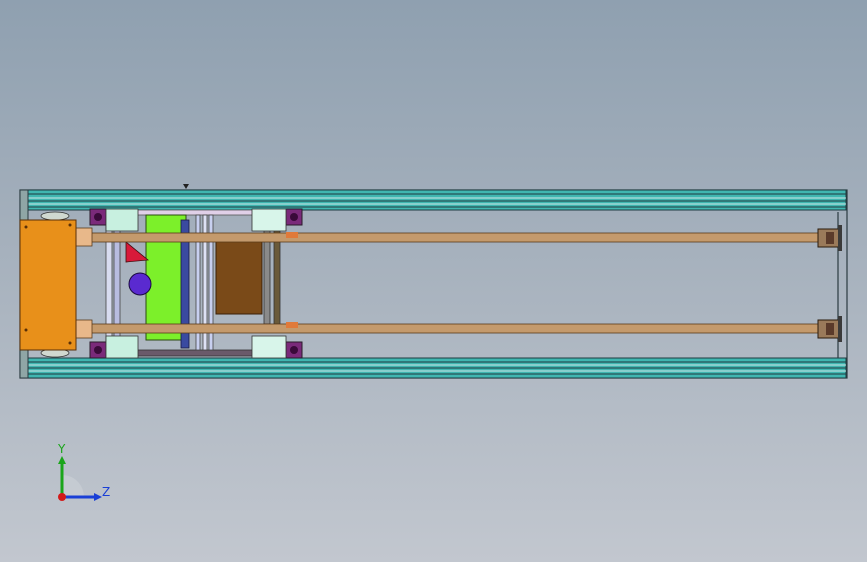 This screenshot has height=562, width=867. What do you see at coordinates (437, 200) in the screenshot?
I see `top-rail` at bounding box center [437, 200].